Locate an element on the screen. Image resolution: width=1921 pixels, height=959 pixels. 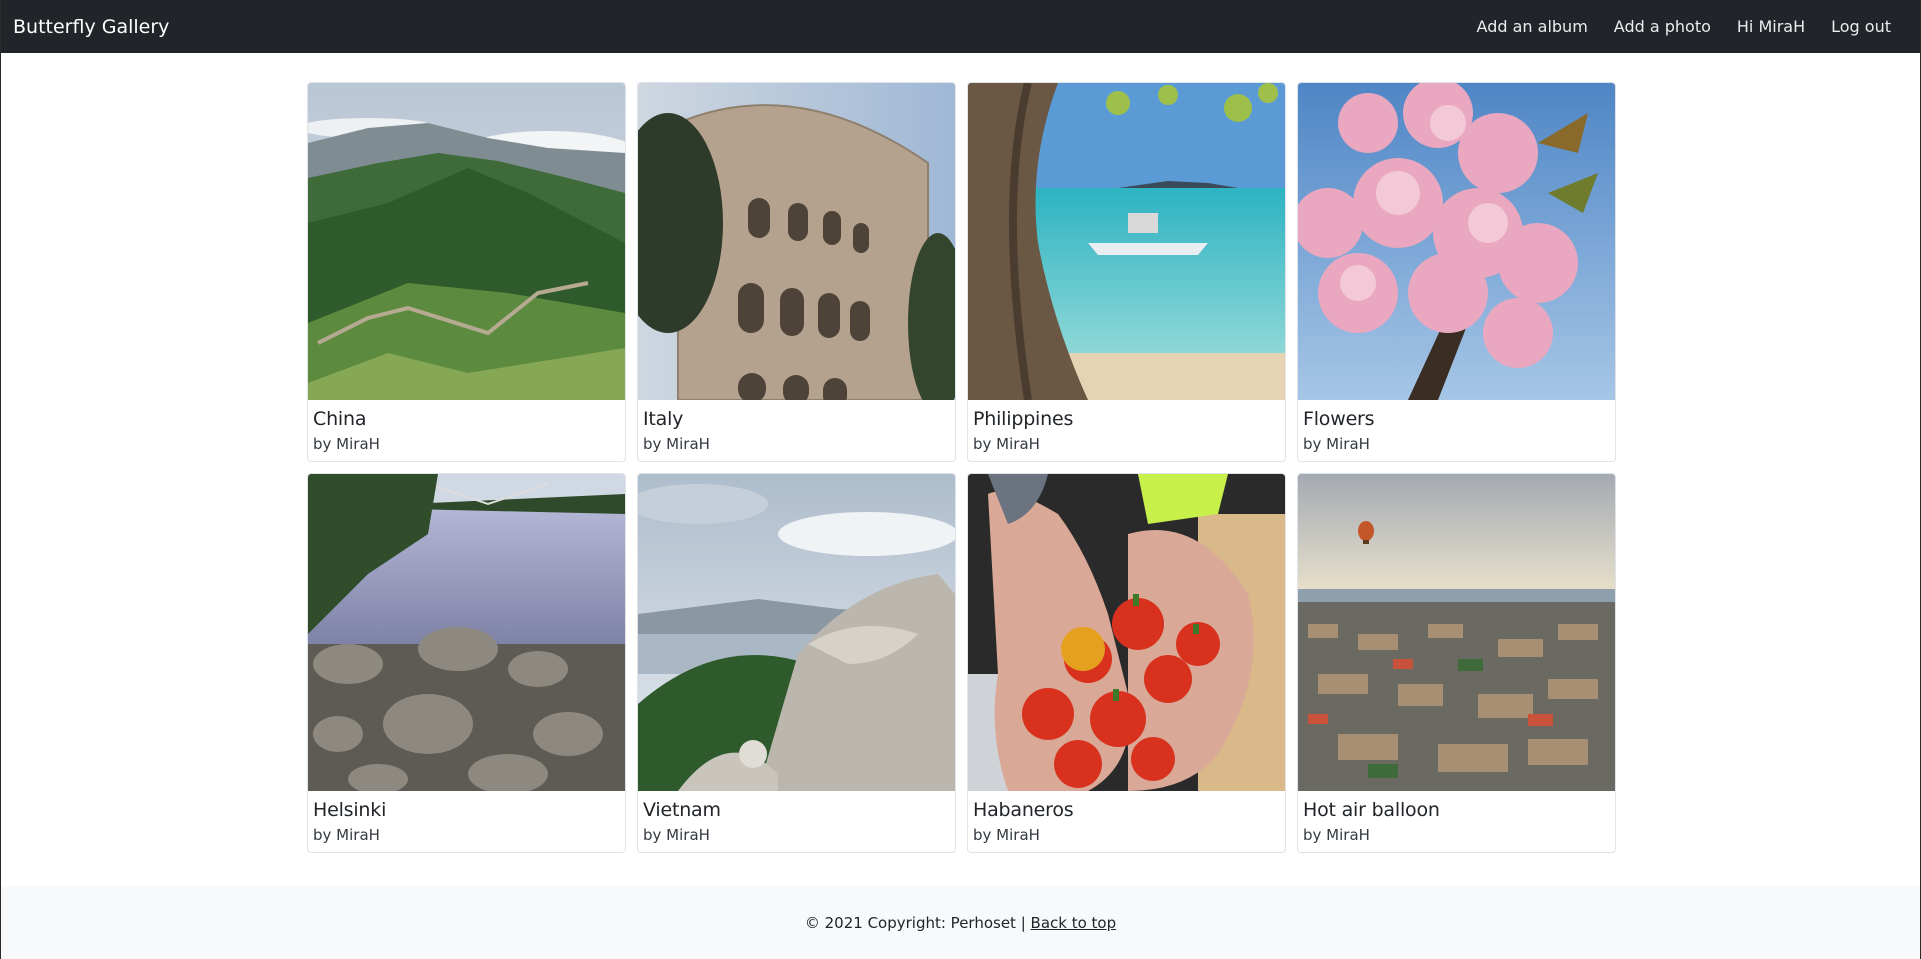
album-thumbnail-helsinki is located at coordinates (466, 632).